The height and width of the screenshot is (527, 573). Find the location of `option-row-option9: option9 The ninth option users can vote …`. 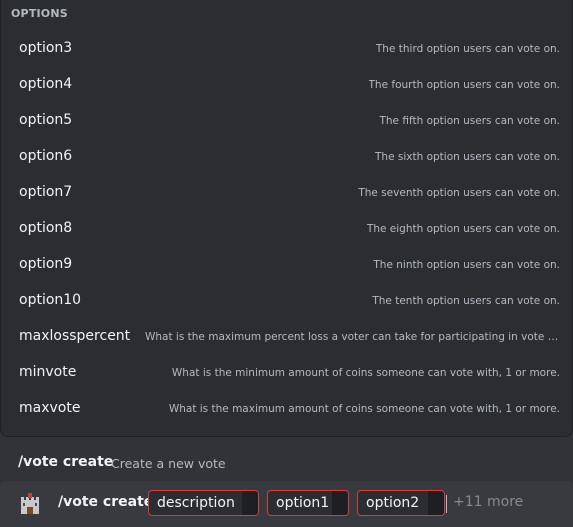

option-row-option9: option9 The ninth option users can vote … is located at coordinates (286, 266).